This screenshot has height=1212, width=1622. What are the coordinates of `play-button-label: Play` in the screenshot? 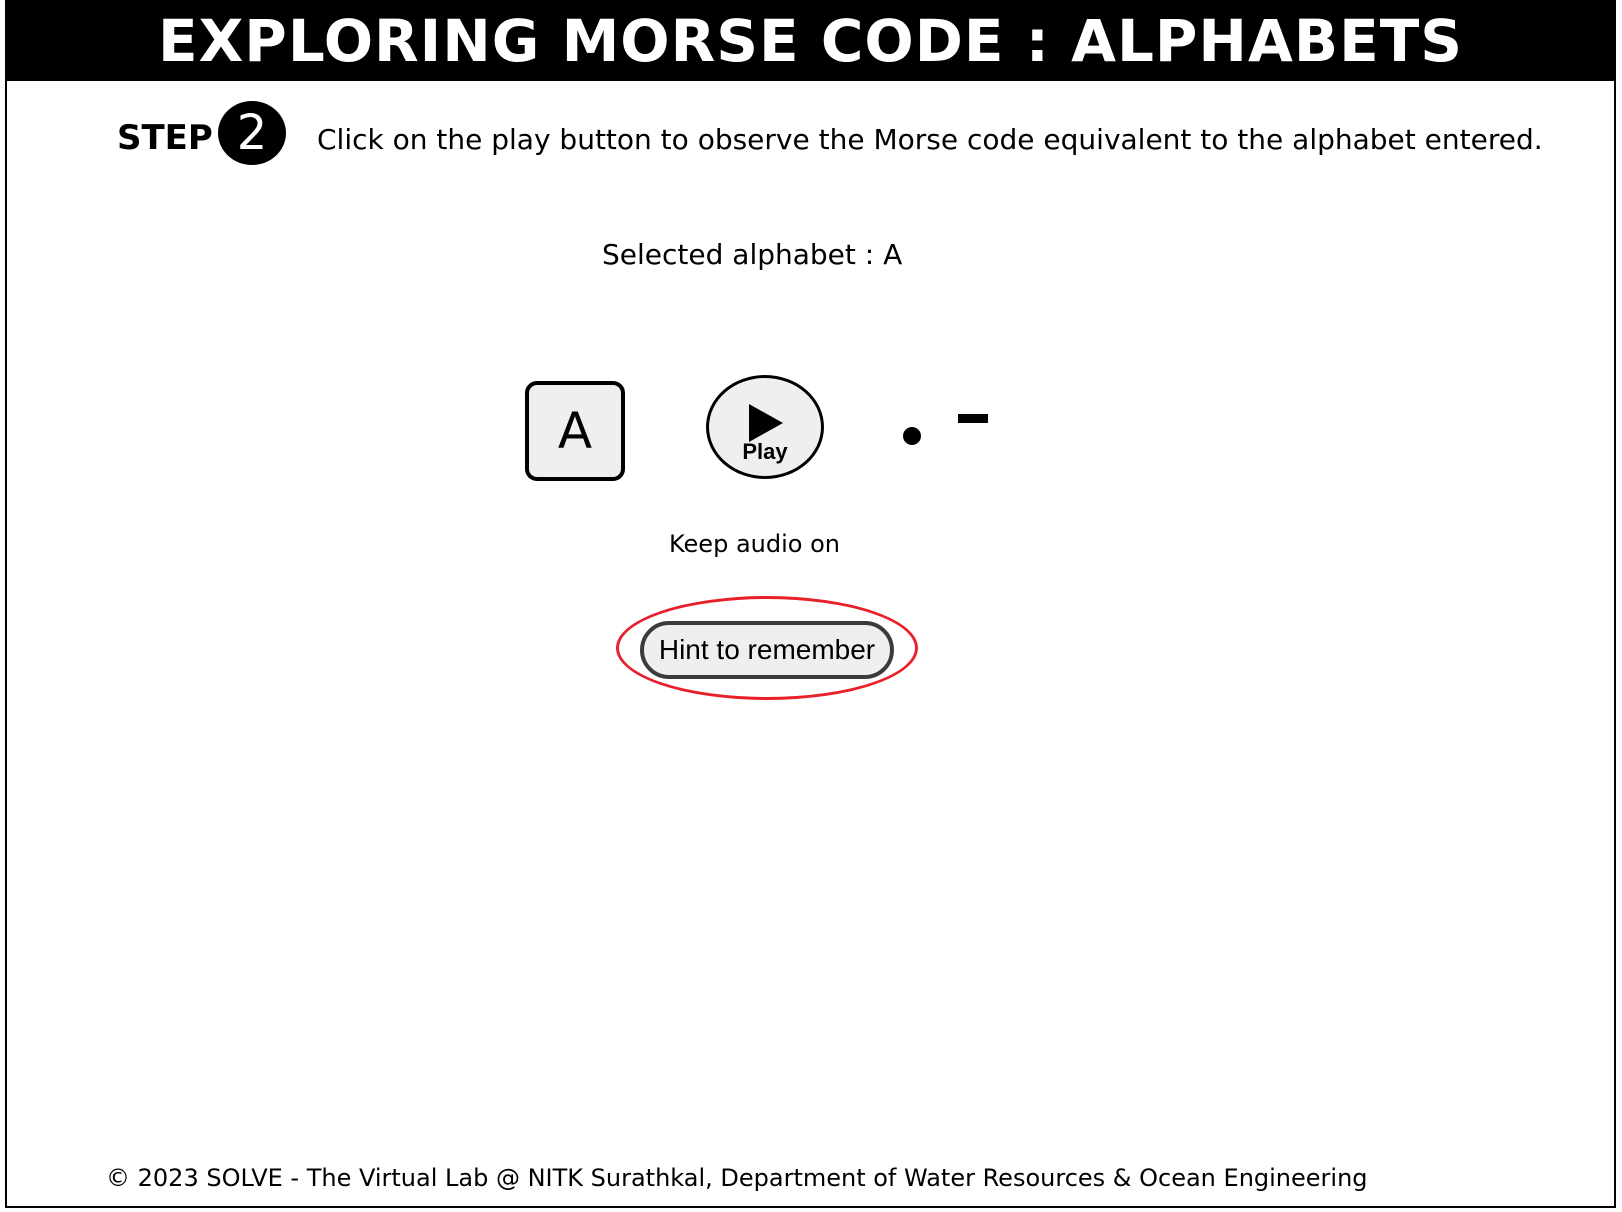 It's located at (765, 451).